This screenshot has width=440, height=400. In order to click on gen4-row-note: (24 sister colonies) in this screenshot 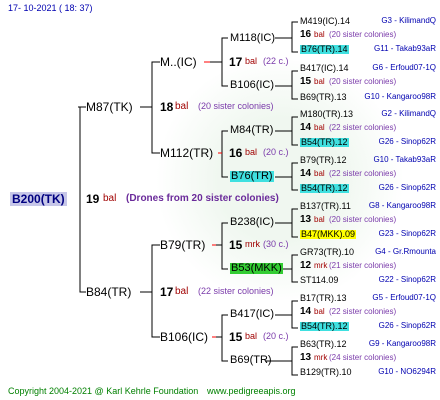, I will do `click(363, 357)`.